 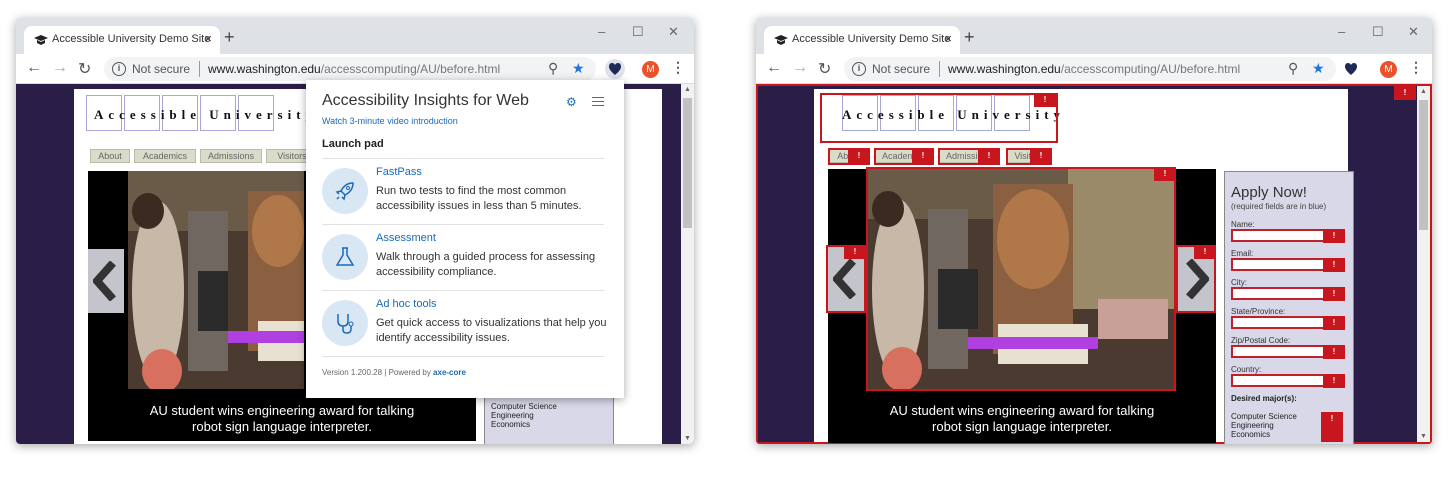 I want to click on popup-title: Accessibility Insights for Web, so click(x=425, y=100).